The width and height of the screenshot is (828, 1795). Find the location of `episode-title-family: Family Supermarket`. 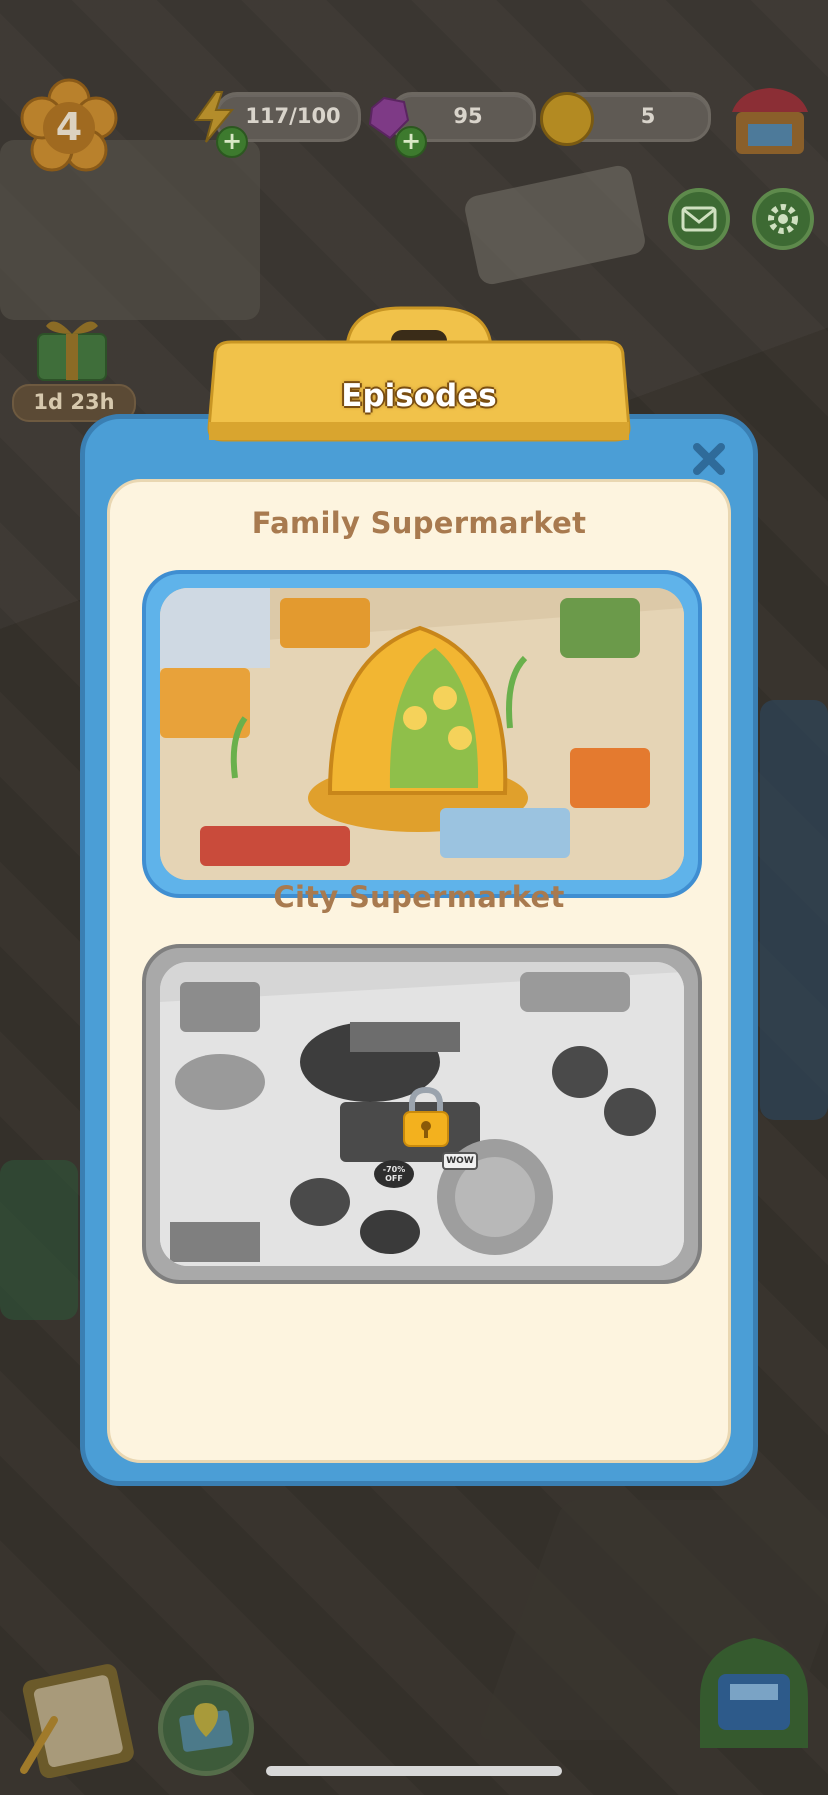

episode-title-family: Family Supermarket is located at coordinates (419, 523).